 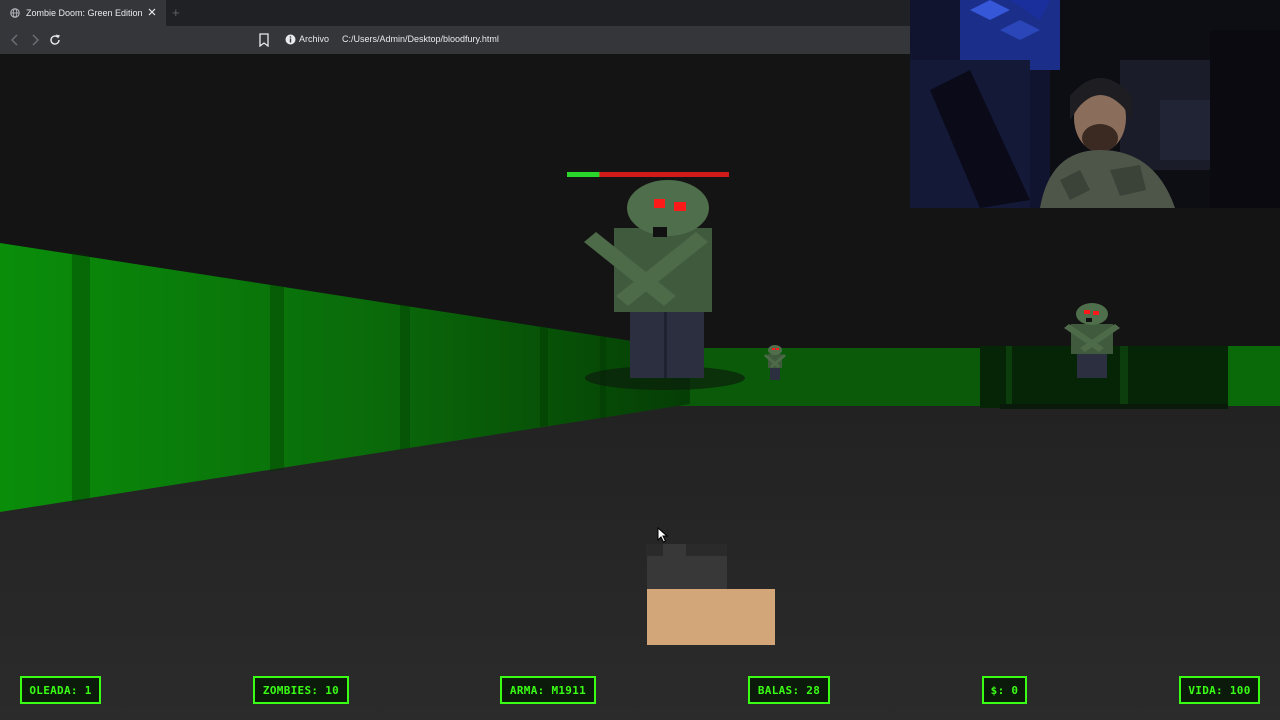 What do you see at coordinates (1219, 690) in the screenshot?
I see `hud-life: VIDA: 100` at bounding box center [1219, 690].